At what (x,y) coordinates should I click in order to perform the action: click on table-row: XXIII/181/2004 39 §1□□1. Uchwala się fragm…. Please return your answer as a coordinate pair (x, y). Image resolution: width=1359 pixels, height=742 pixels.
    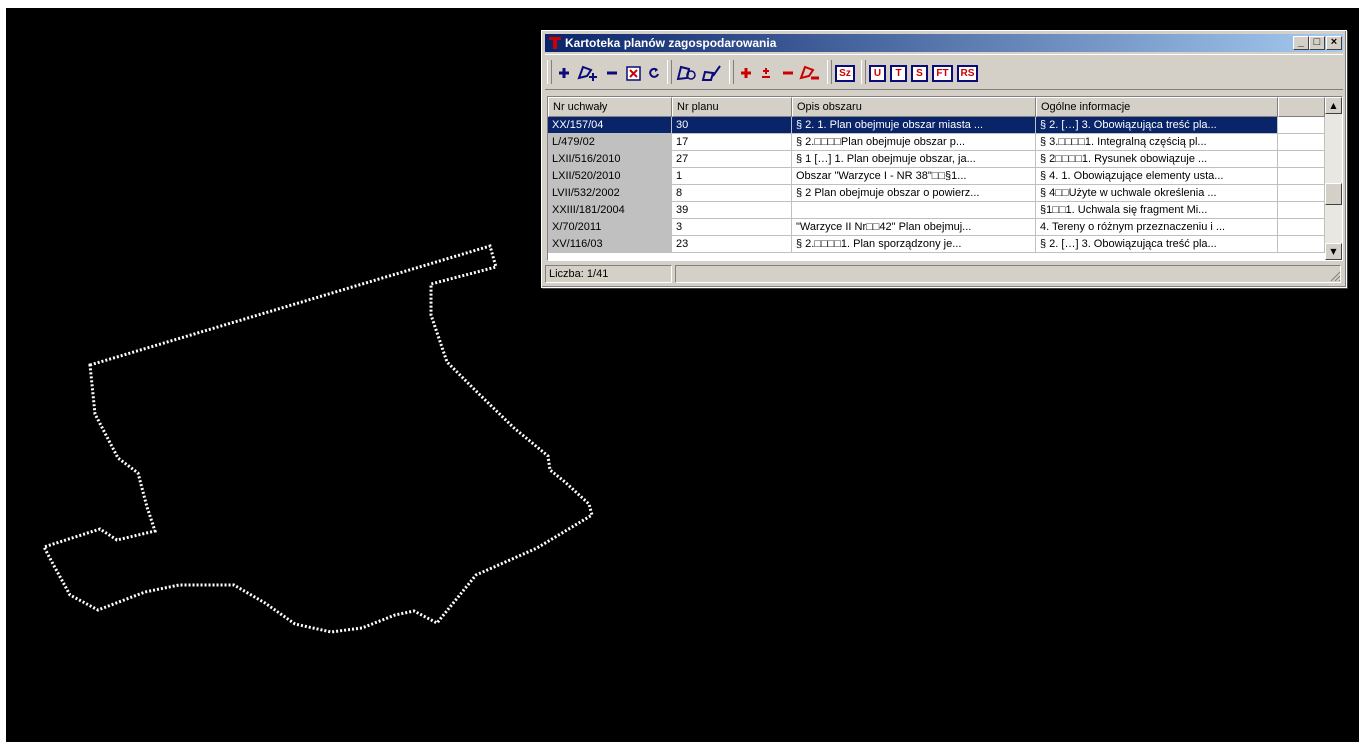
    Looking at the image, I should click on (936, 210).